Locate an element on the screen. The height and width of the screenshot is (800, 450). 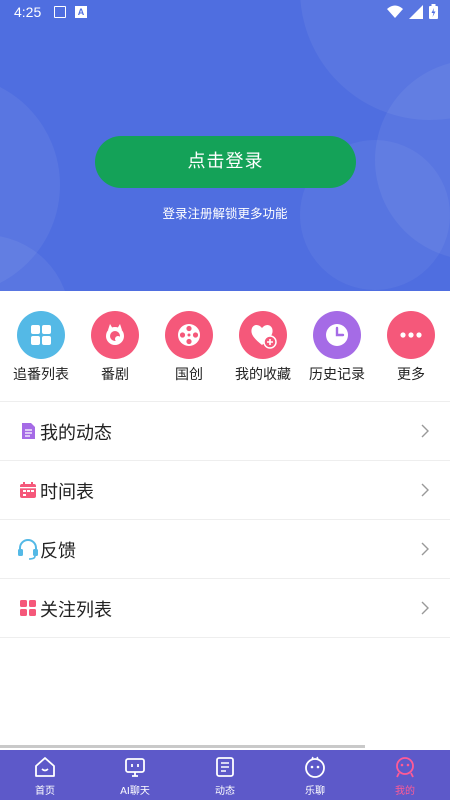
nav-item-feed: 动态 is located at coordinates (225, 775).